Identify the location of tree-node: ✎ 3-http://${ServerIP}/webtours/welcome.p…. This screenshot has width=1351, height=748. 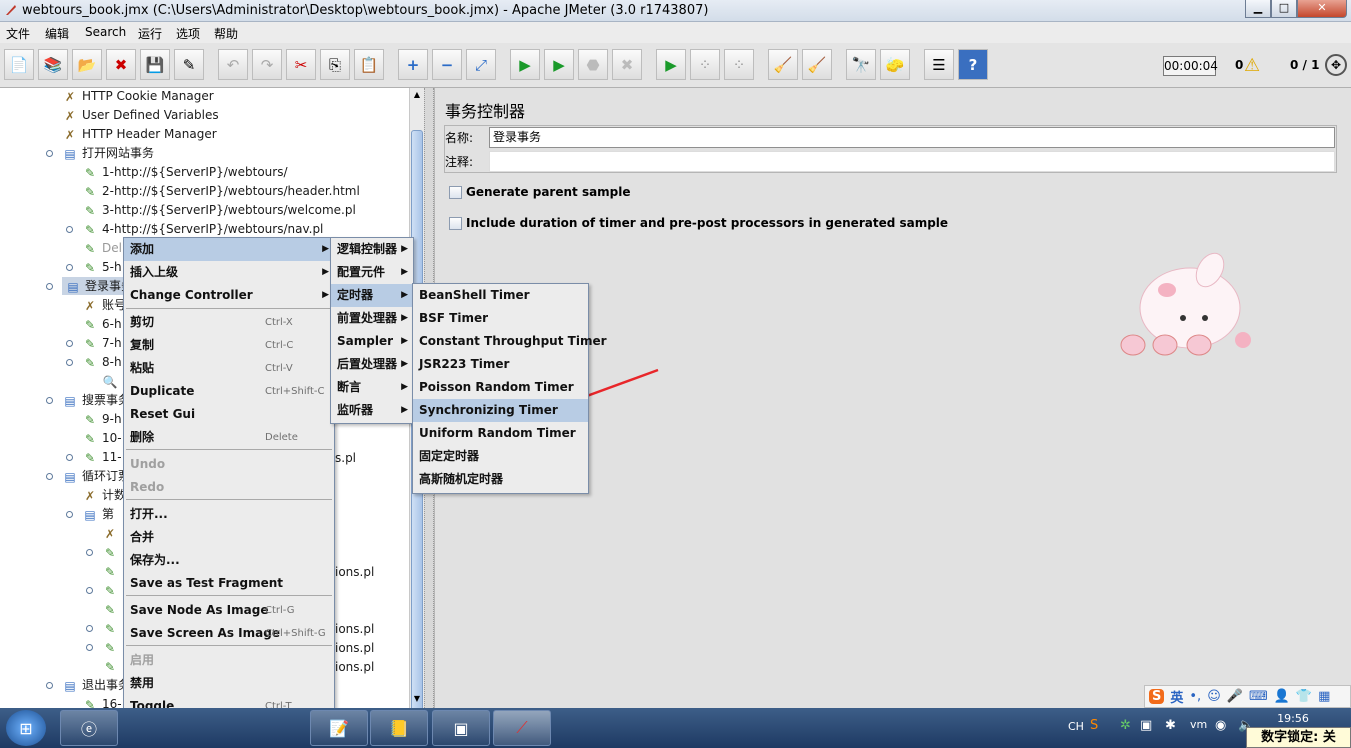
(219, 210).